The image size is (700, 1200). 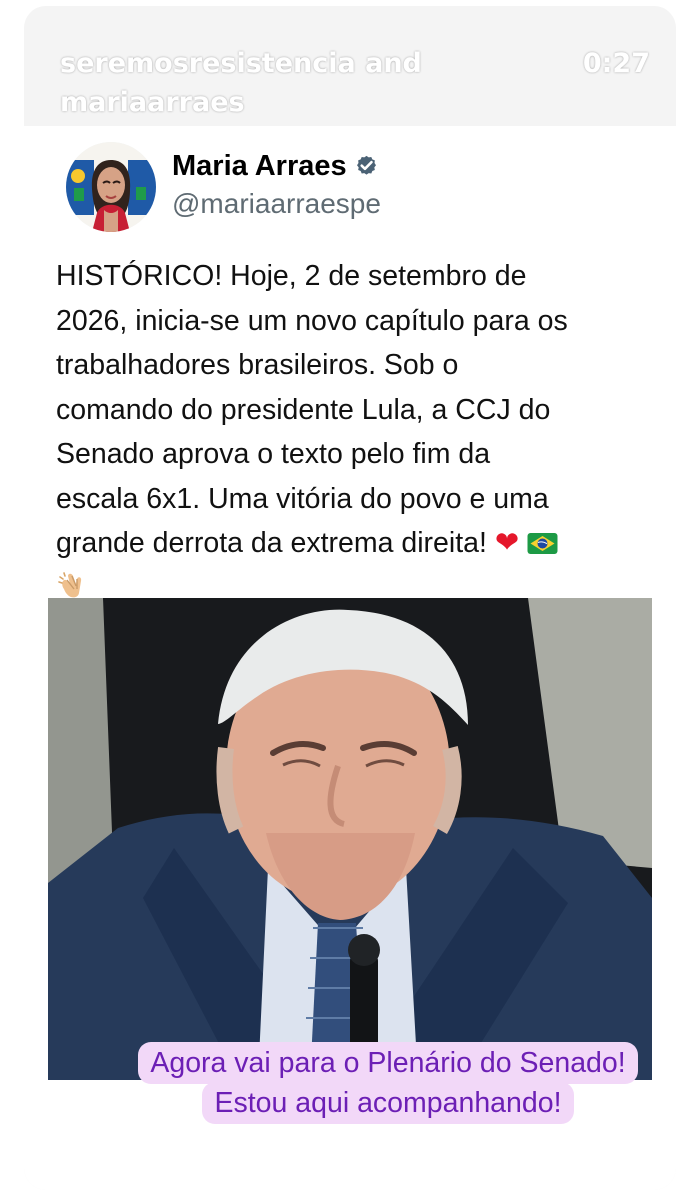 What do you see at coordinates (276, 204) in the screenshot?
I see `author-handle: @mariaarraespe` at bounding box center [276, 204].